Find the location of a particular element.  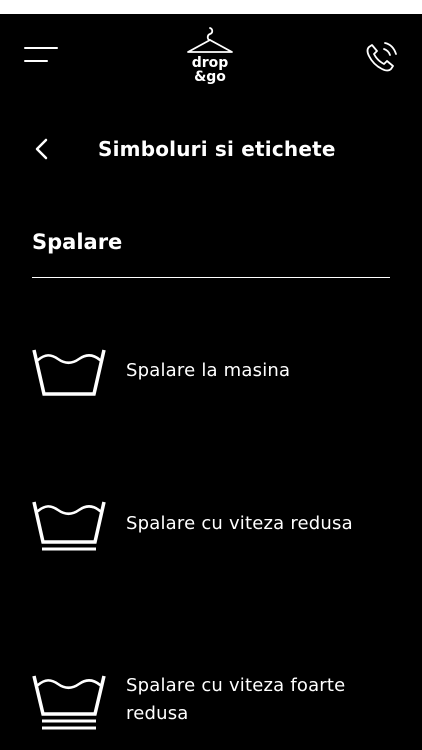

page-title: Simboluri si etichete is located at coordinates (217, 149).